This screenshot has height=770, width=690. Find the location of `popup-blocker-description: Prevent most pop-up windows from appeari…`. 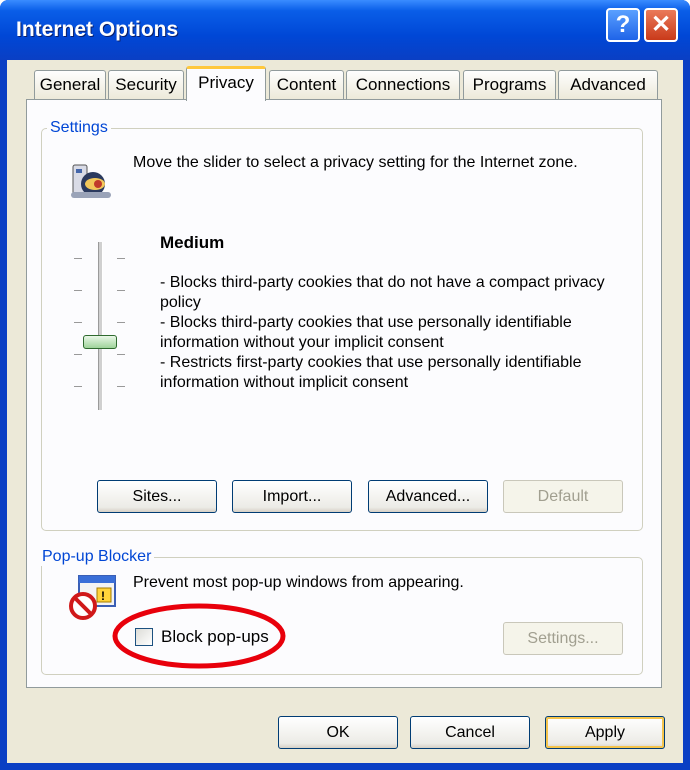

popup-blocker-description: Prevent most pop-up windows from appeari… is located at coordinates (298, 582).